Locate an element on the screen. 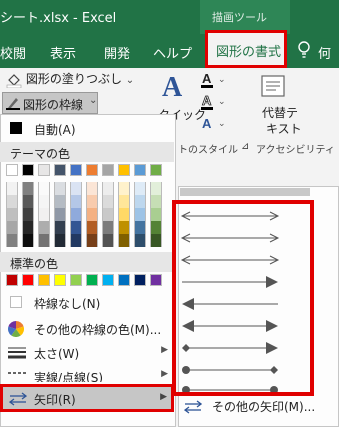 This screenshot has width=339, height=427. text-style-large-a: A is located at coordinates (178, 87).